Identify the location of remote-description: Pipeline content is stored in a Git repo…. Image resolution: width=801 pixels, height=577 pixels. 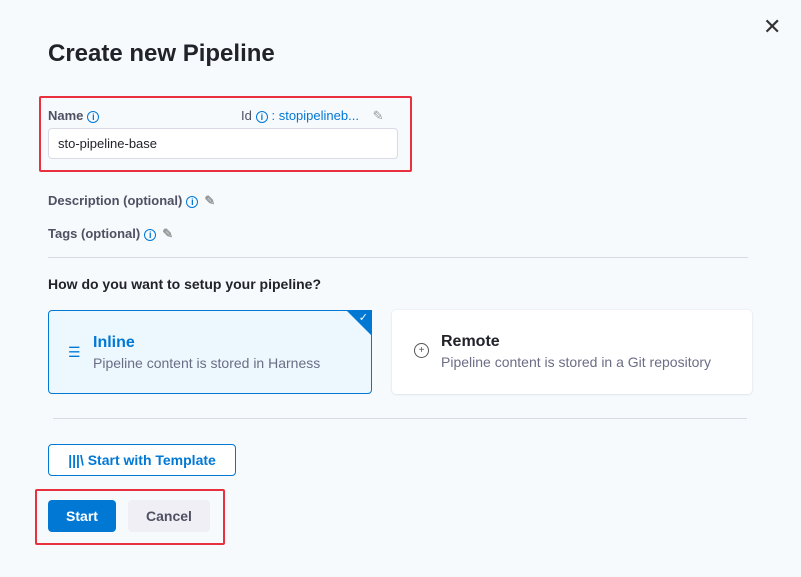
(576, 362).